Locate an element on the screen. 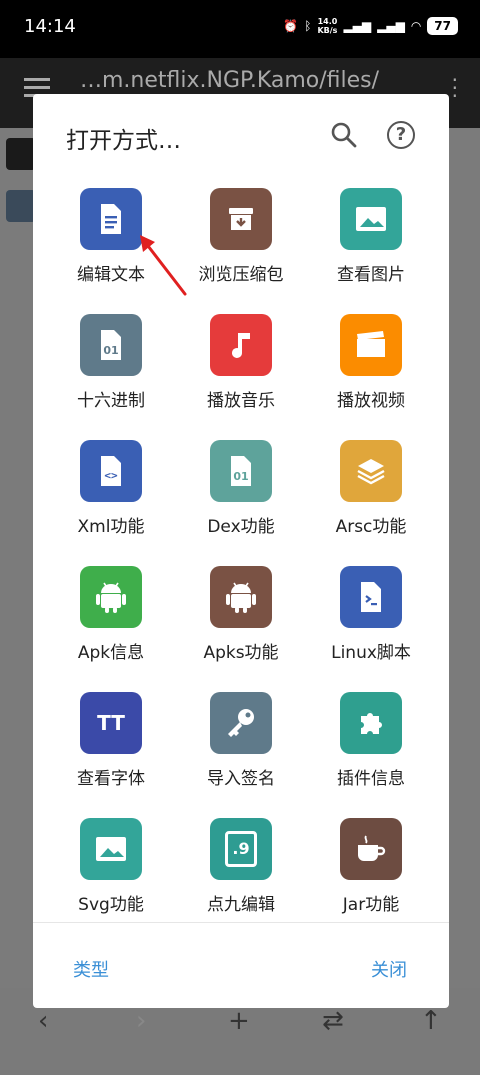 Image resolution: width=480 pixels, height=1075 pixels. battery-indicator: 77 is located at coordinates (442, 26).